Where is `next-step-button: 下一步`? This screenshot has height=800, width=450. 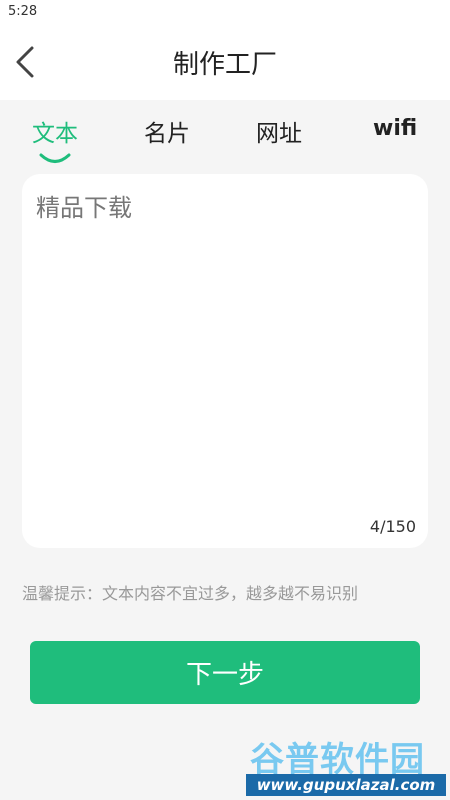 next-step-button: 下一步 is located at coordinates (225, 672).